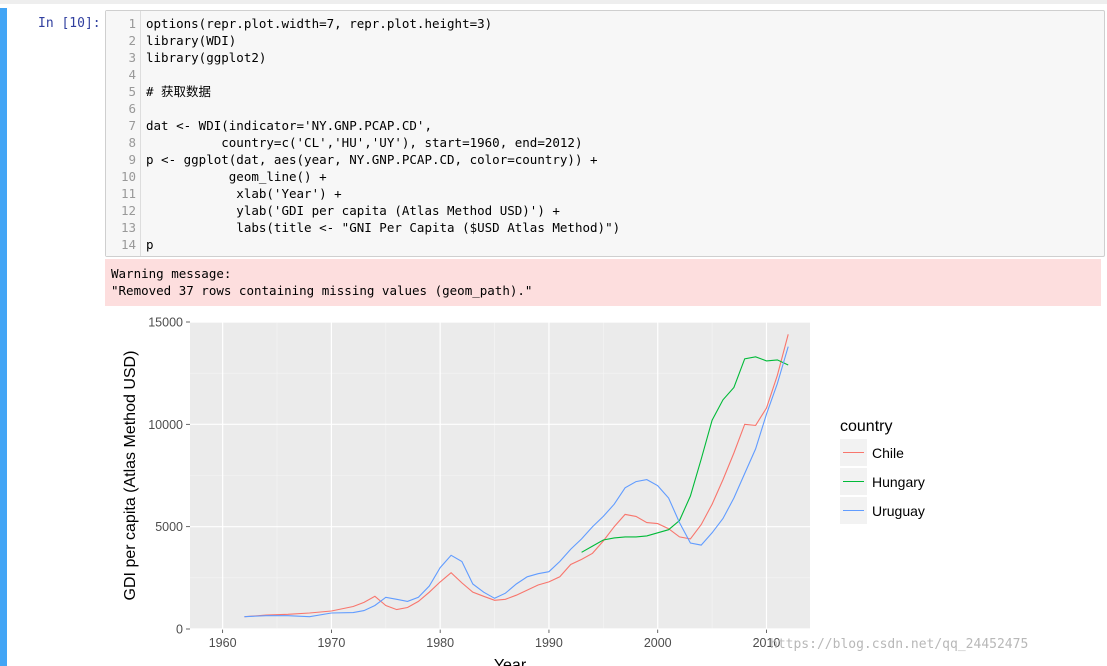 This screenshot has width=1107, height=666. What do you see at coordinates (898, 511) in the screenshot?
I see `legend-label-uruguay: Uruguay` at bounding box center [898, 511].